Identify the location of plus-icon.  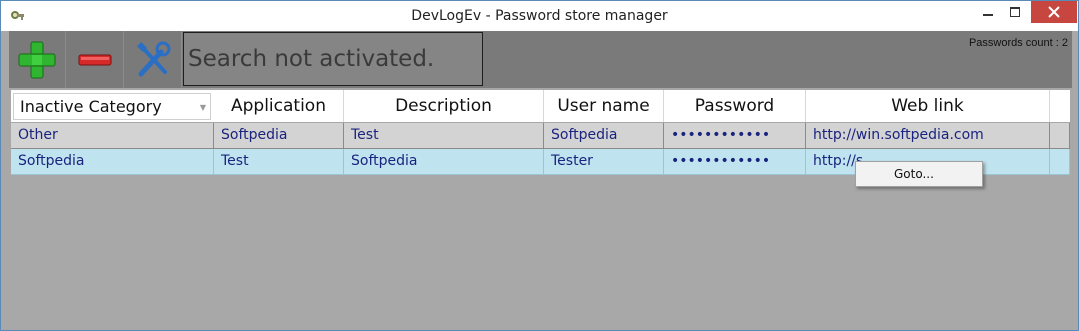
(37, 59).